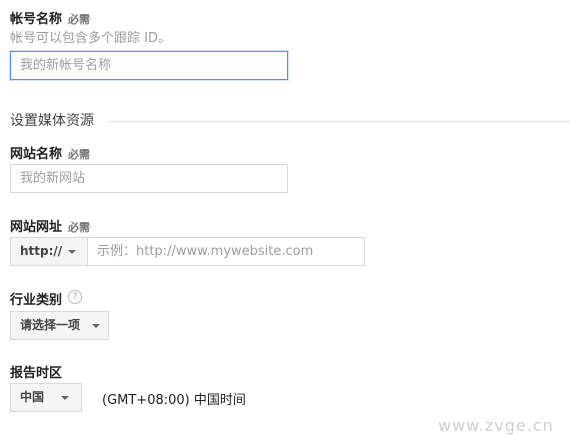 This screenshot has height=435, width=570. I want to click on account-name-hint: 帐号可以包含多个跟踪 ID。, so click(90, 38).